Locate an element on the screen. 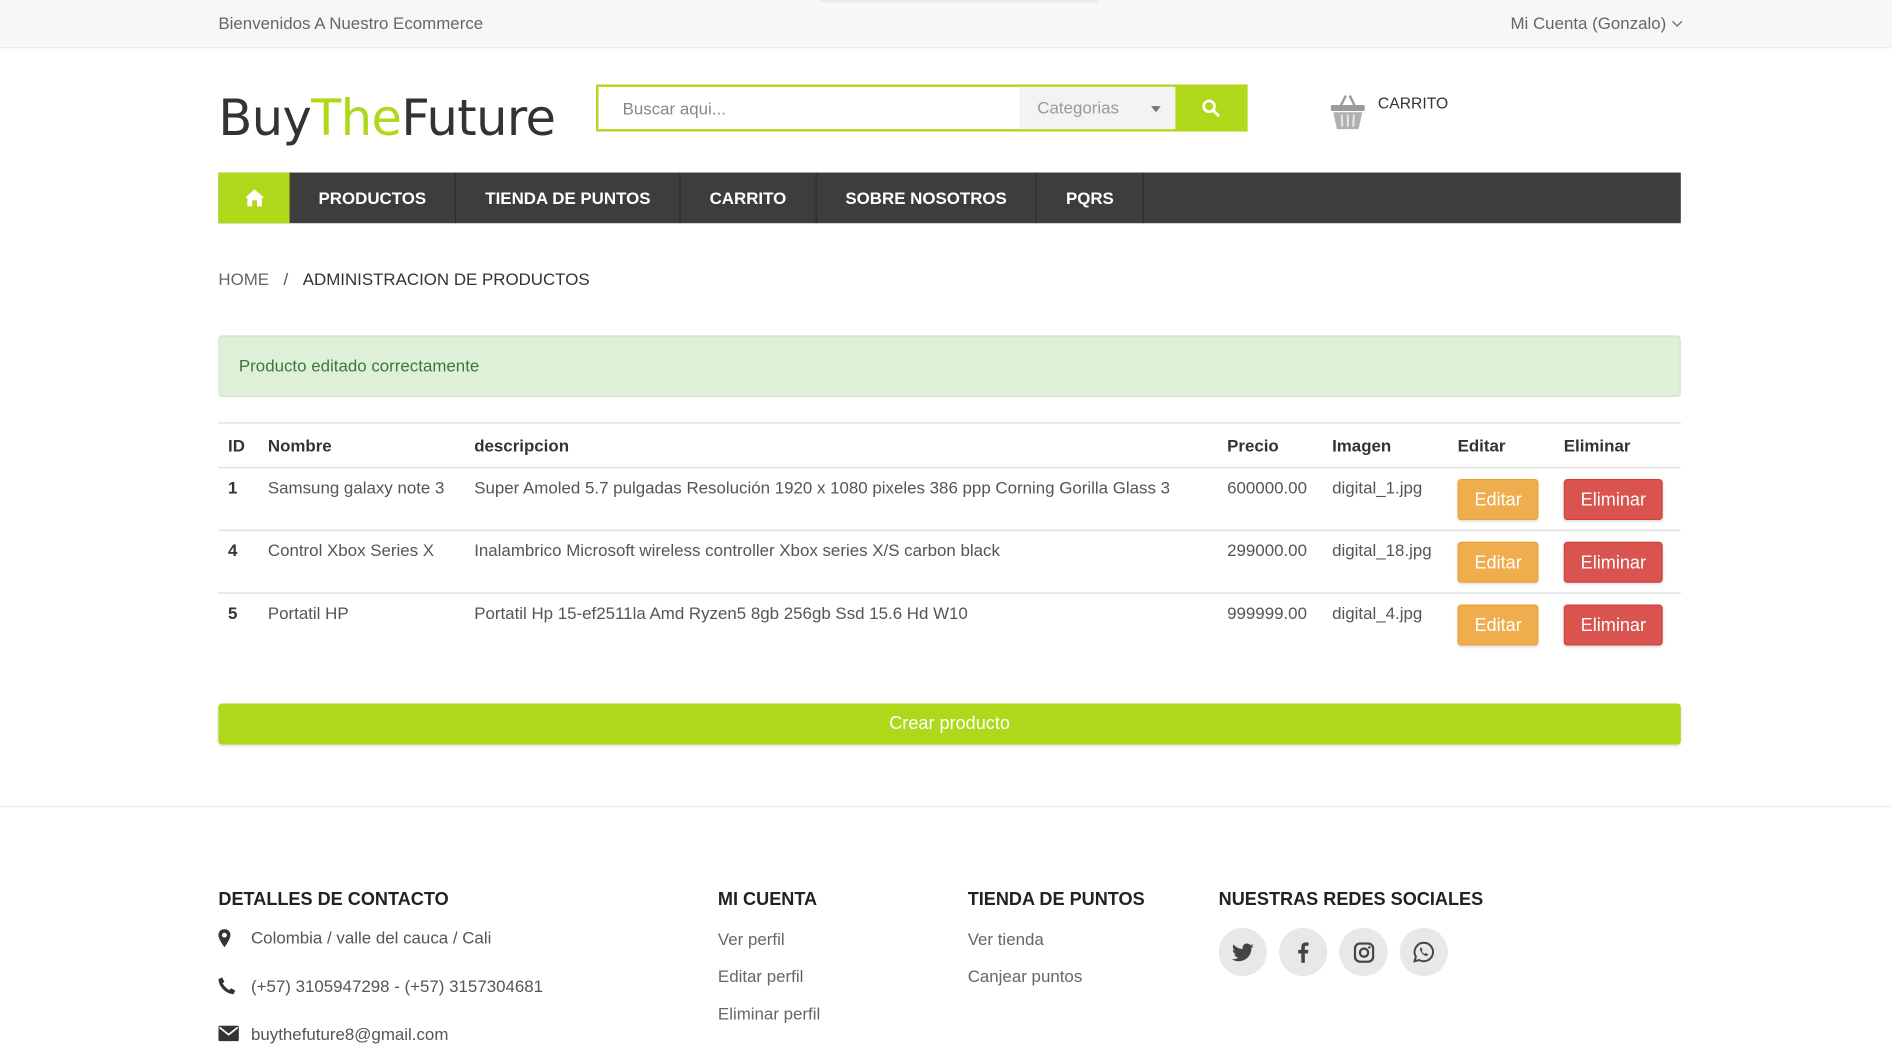 This screenshot has height=1060, width=1892. whatsapp-icon is located at coordinates (1423, 952).